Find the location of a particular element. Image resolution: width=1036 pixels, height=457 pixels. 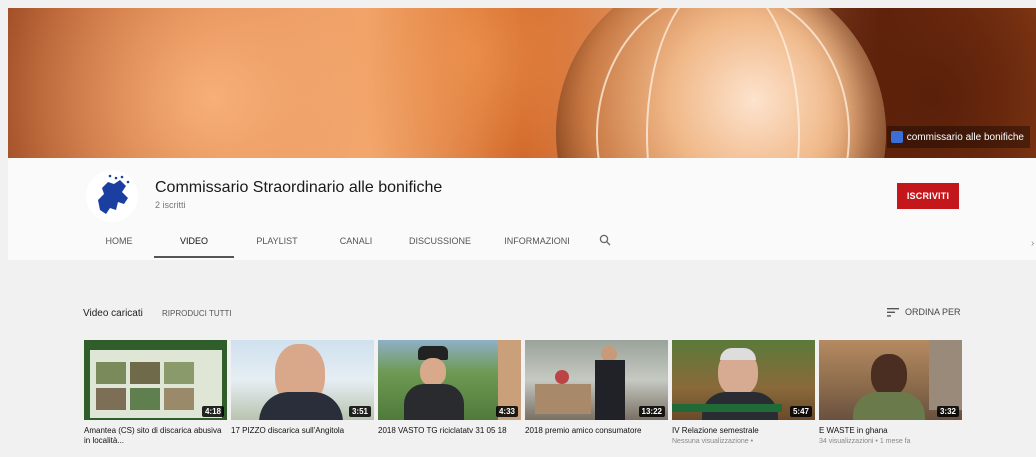

video-card: 3:51 17 PIZZO discarica sull'Angitola is located at coordinates (302, 389).